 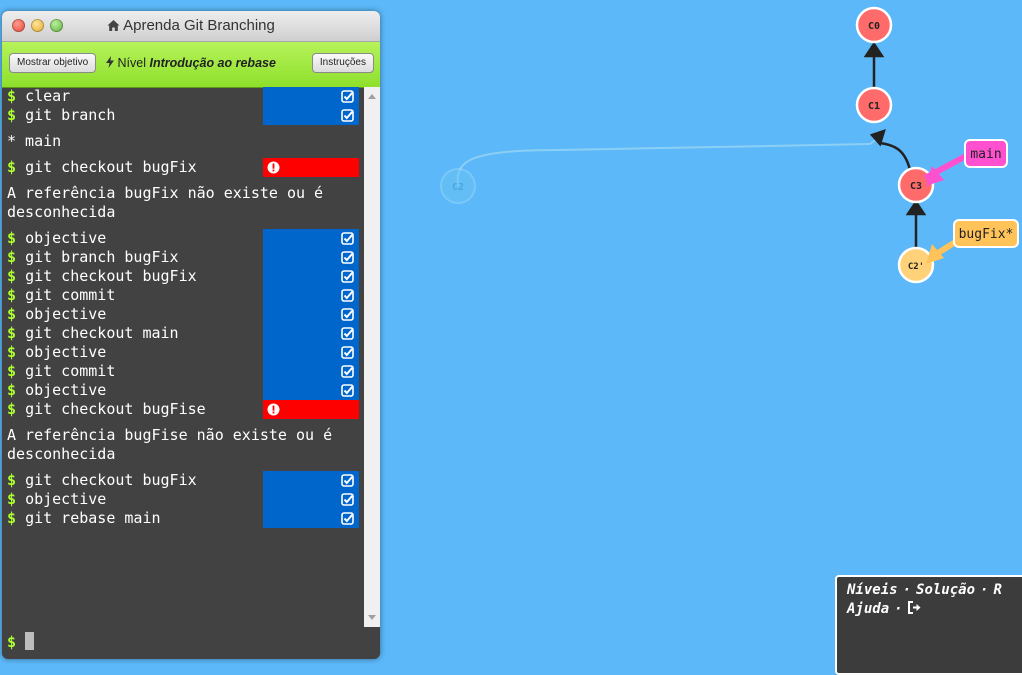 What do you see at coordinates (132, 63) in the screenshot?
I see `level-prefix: Nível` at bounding box center [132, 63].